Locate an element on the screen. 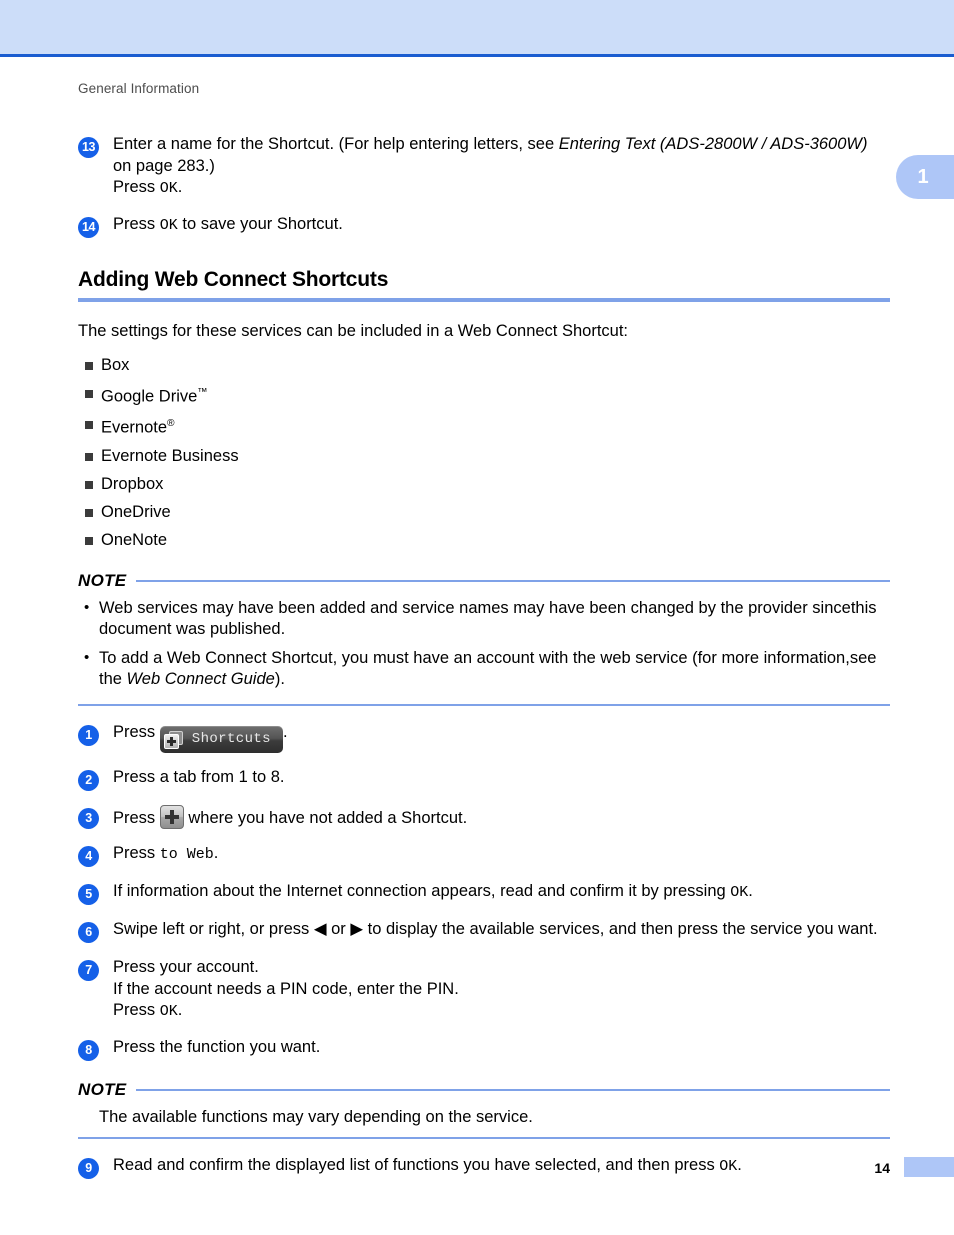  text-line: Press Shortcuts. is located at coordinates (501, 737).